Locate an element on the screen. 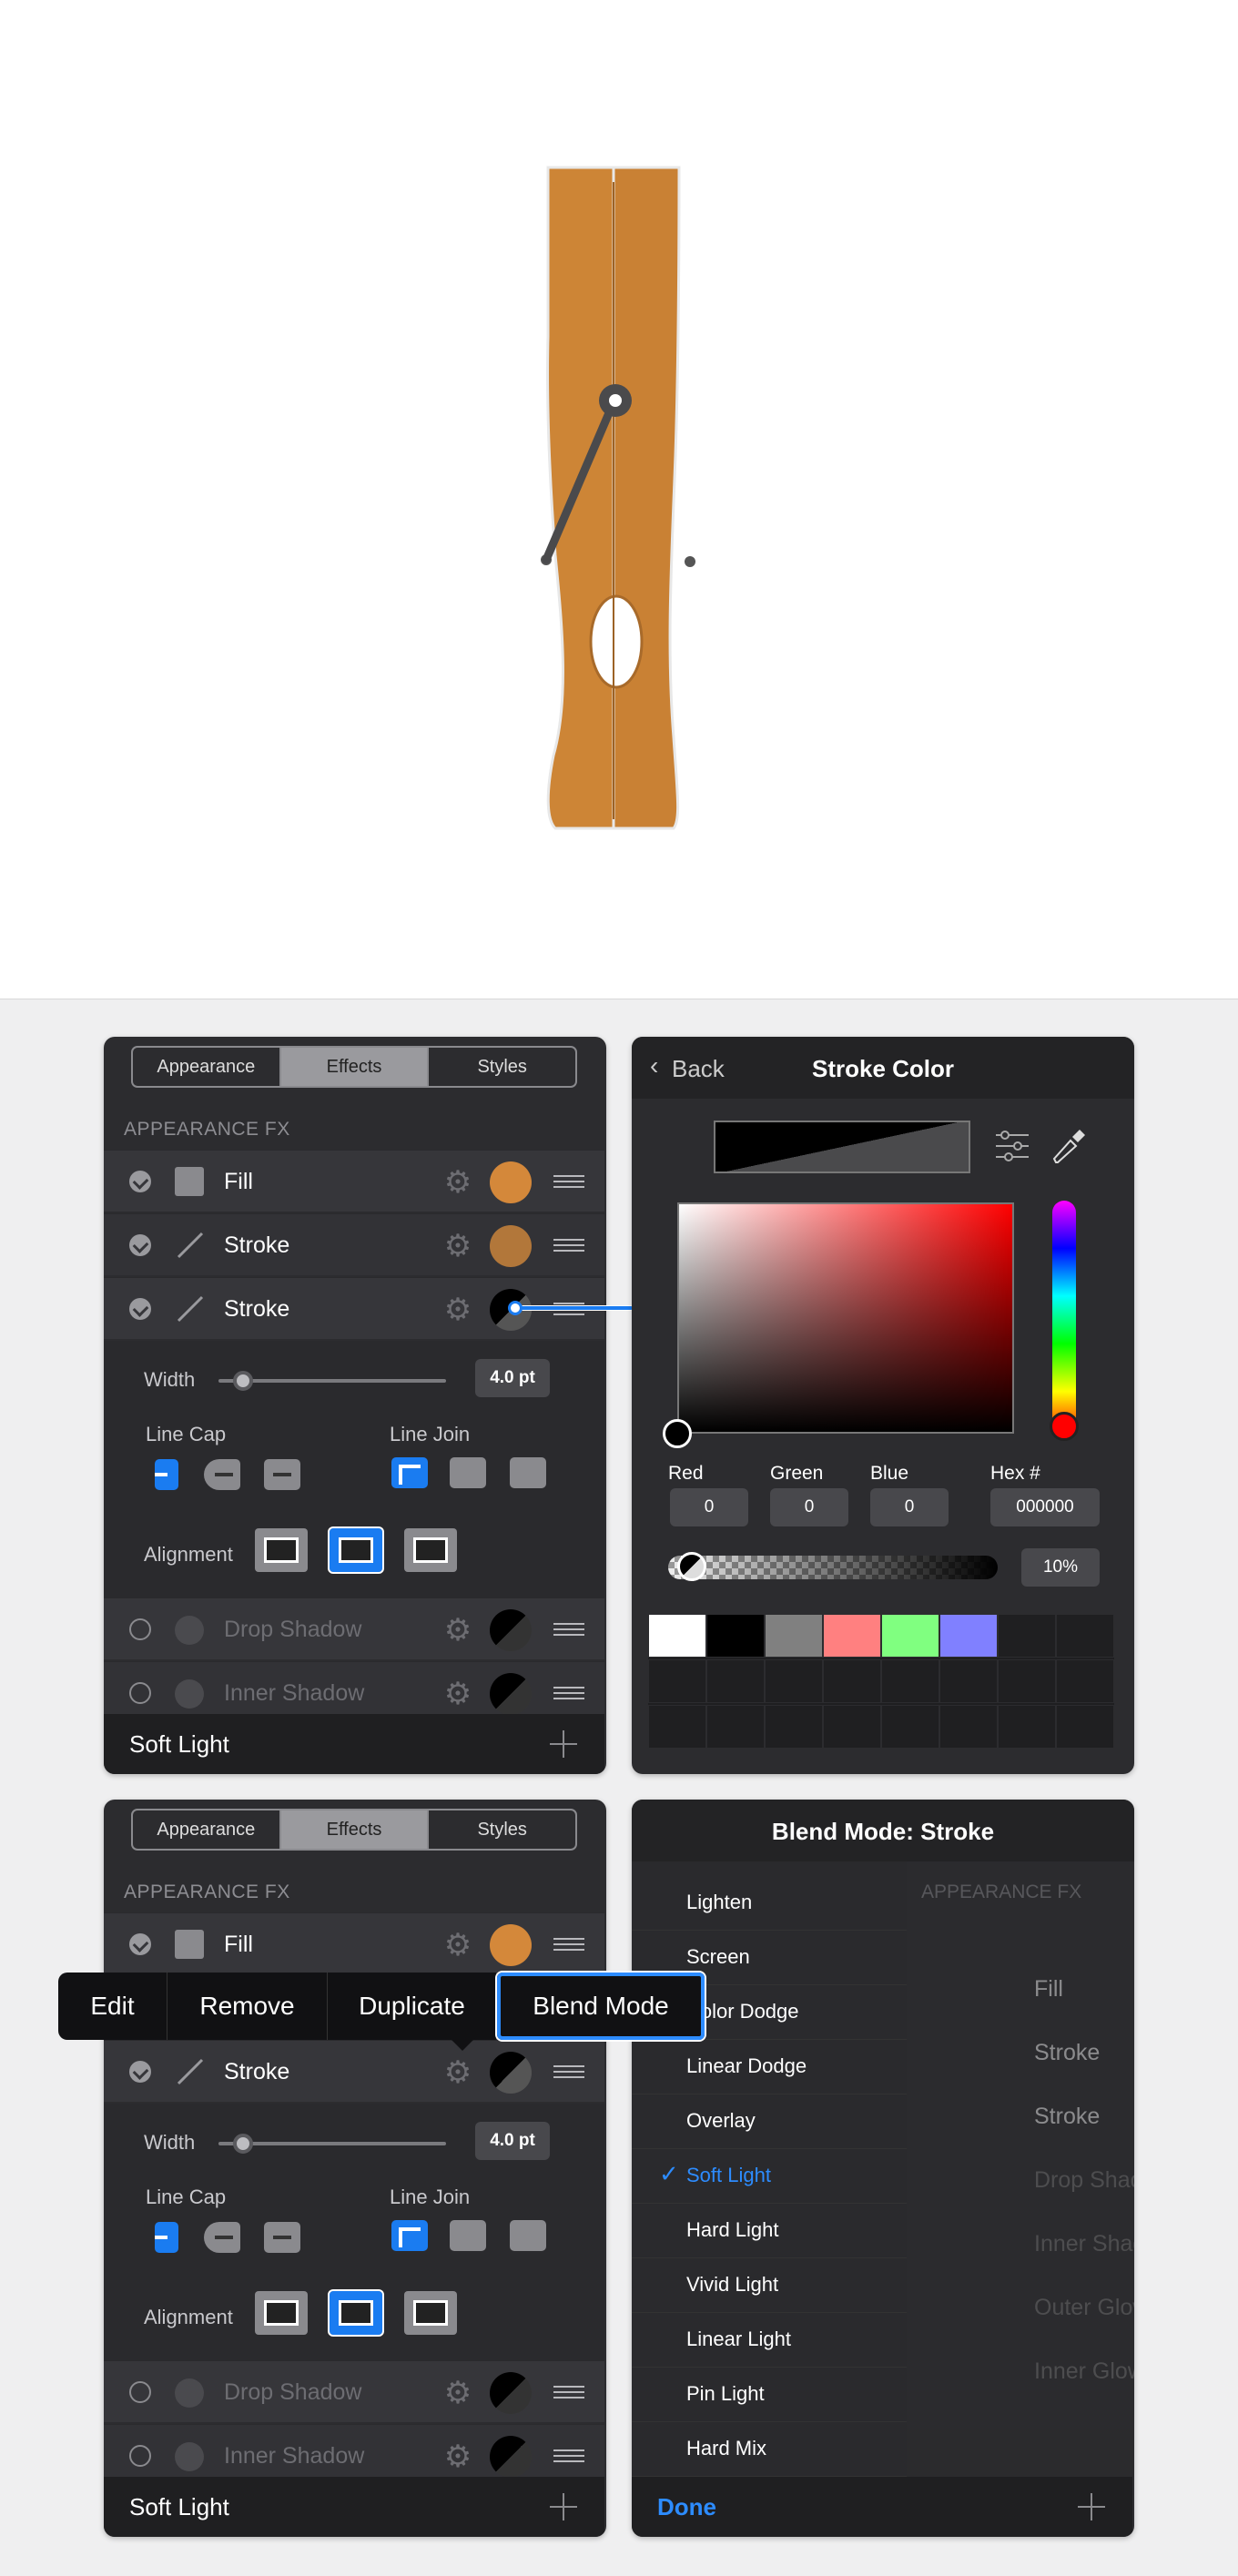  fx-row-drop-shadow: Drop Shadow ⚙ is located at coordinates (354, 1628).